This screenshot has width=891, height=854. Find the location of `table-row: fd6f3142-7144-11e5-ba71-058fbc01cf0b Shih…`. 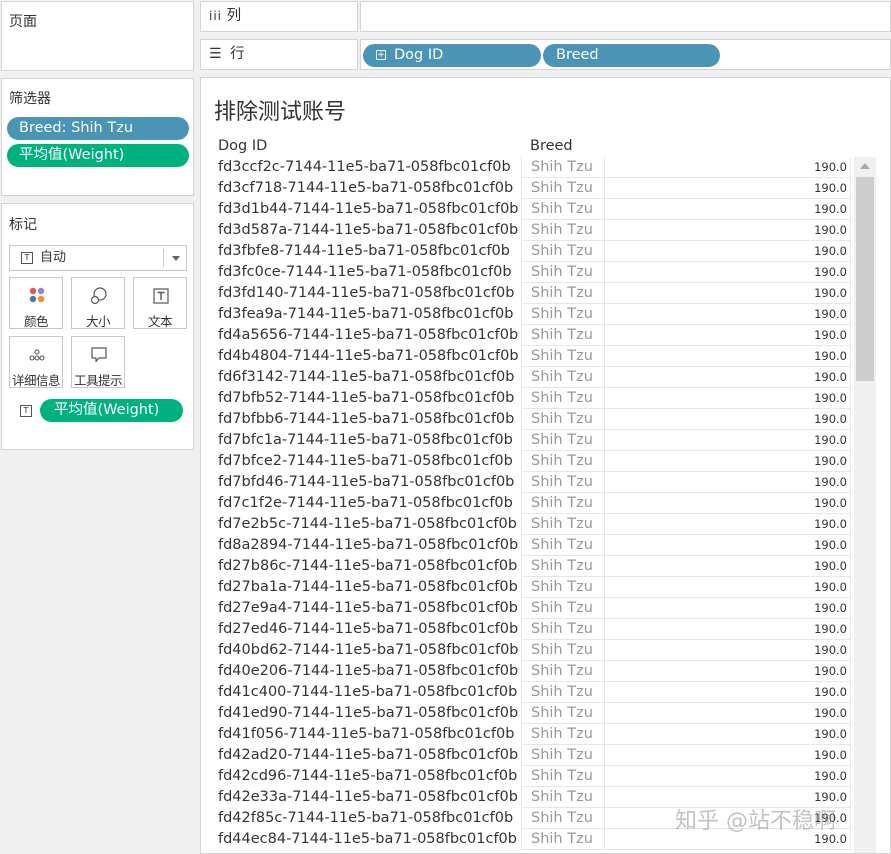

table-row: fd6f3142-7144-11e5-ba71-058fbc01cf0b Shih… is located at coordinates (530, 377).